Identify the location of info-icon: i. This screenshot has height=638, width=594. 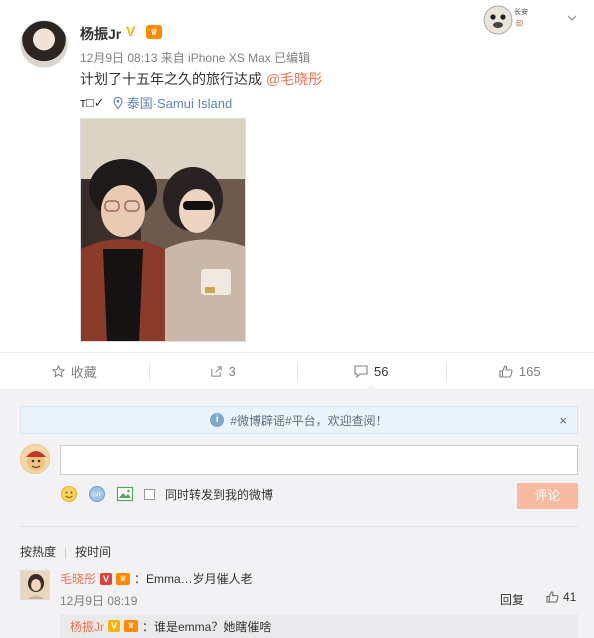
(217, 420).